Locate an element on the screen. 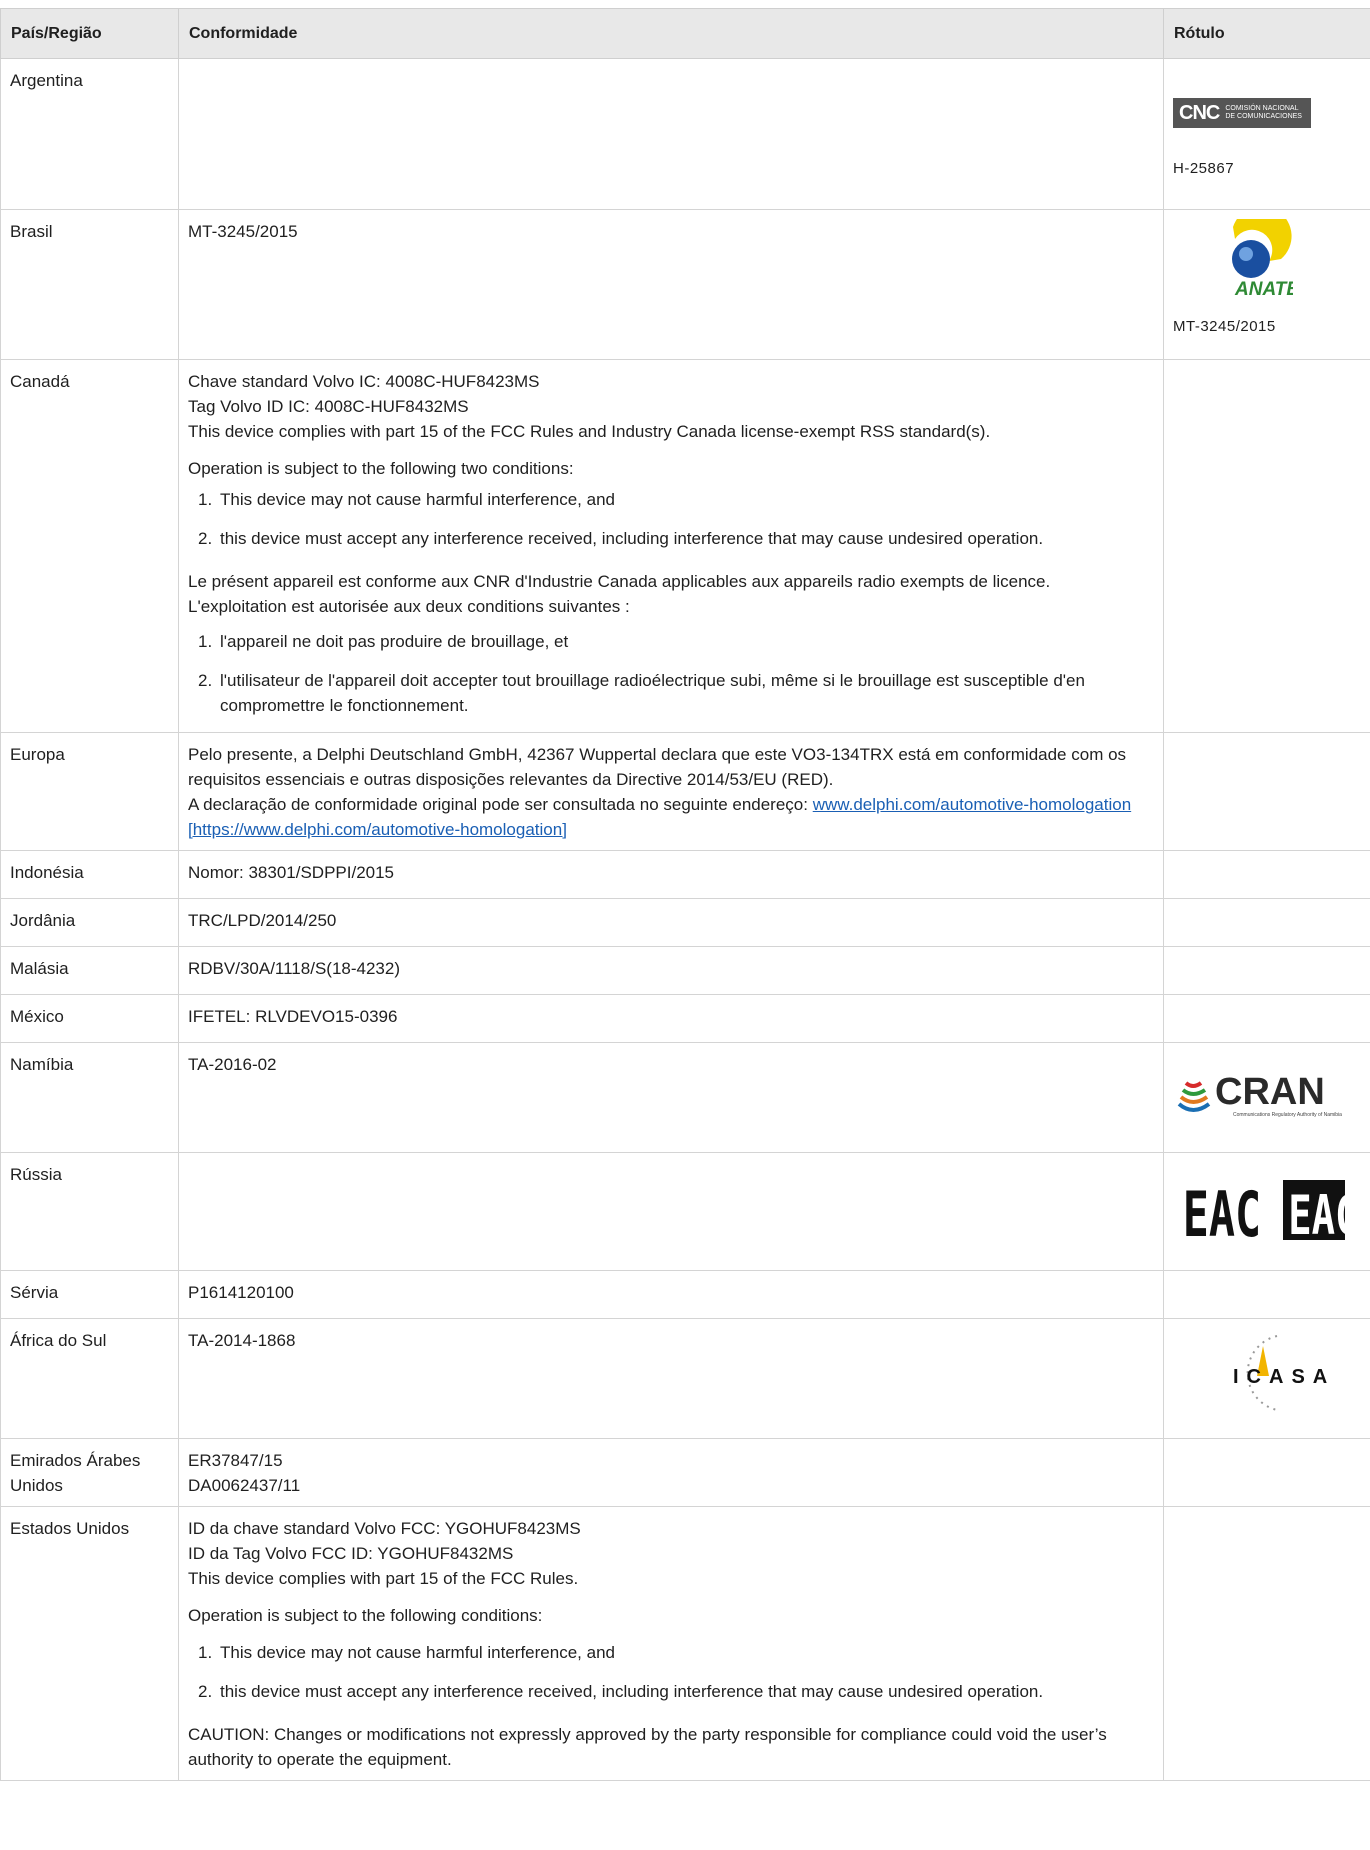 Image resolution: width=1370 pixels, height=1850 pixels. country-cell: Rússia is located at coordinates (89, 1211).